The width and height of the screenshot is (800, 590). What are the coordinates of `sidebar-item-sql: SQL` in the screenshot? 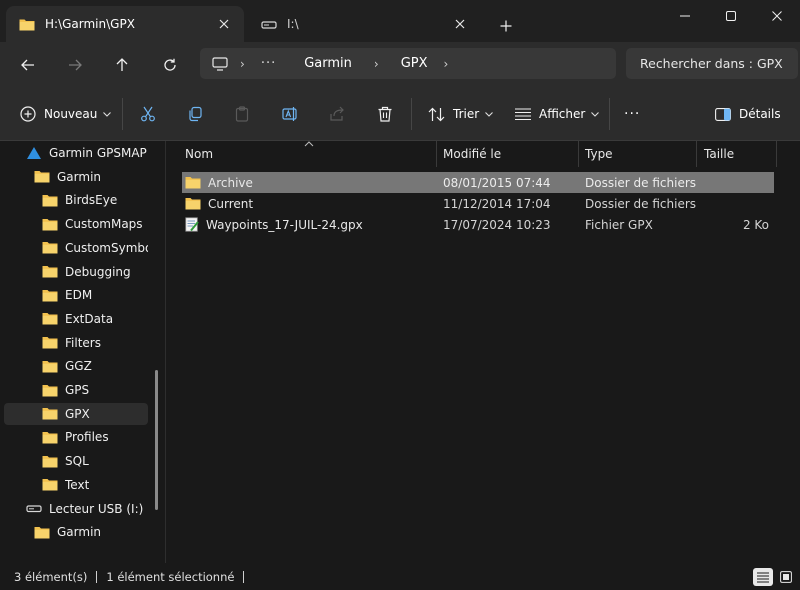 It's located at (76, 461).